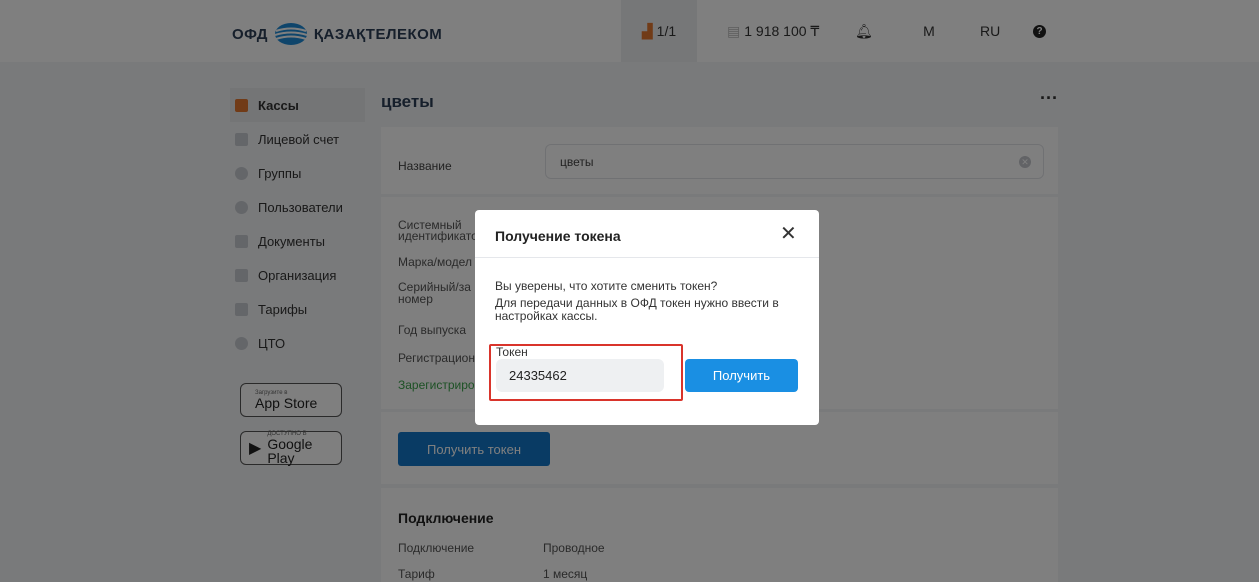 Image resolution: width=1259 pixels, height=582 pixels. What do you see at coordinates (538, 375) in the screenshot?
I see `token-input-value: 24335462` at bounding box center [538, 375].